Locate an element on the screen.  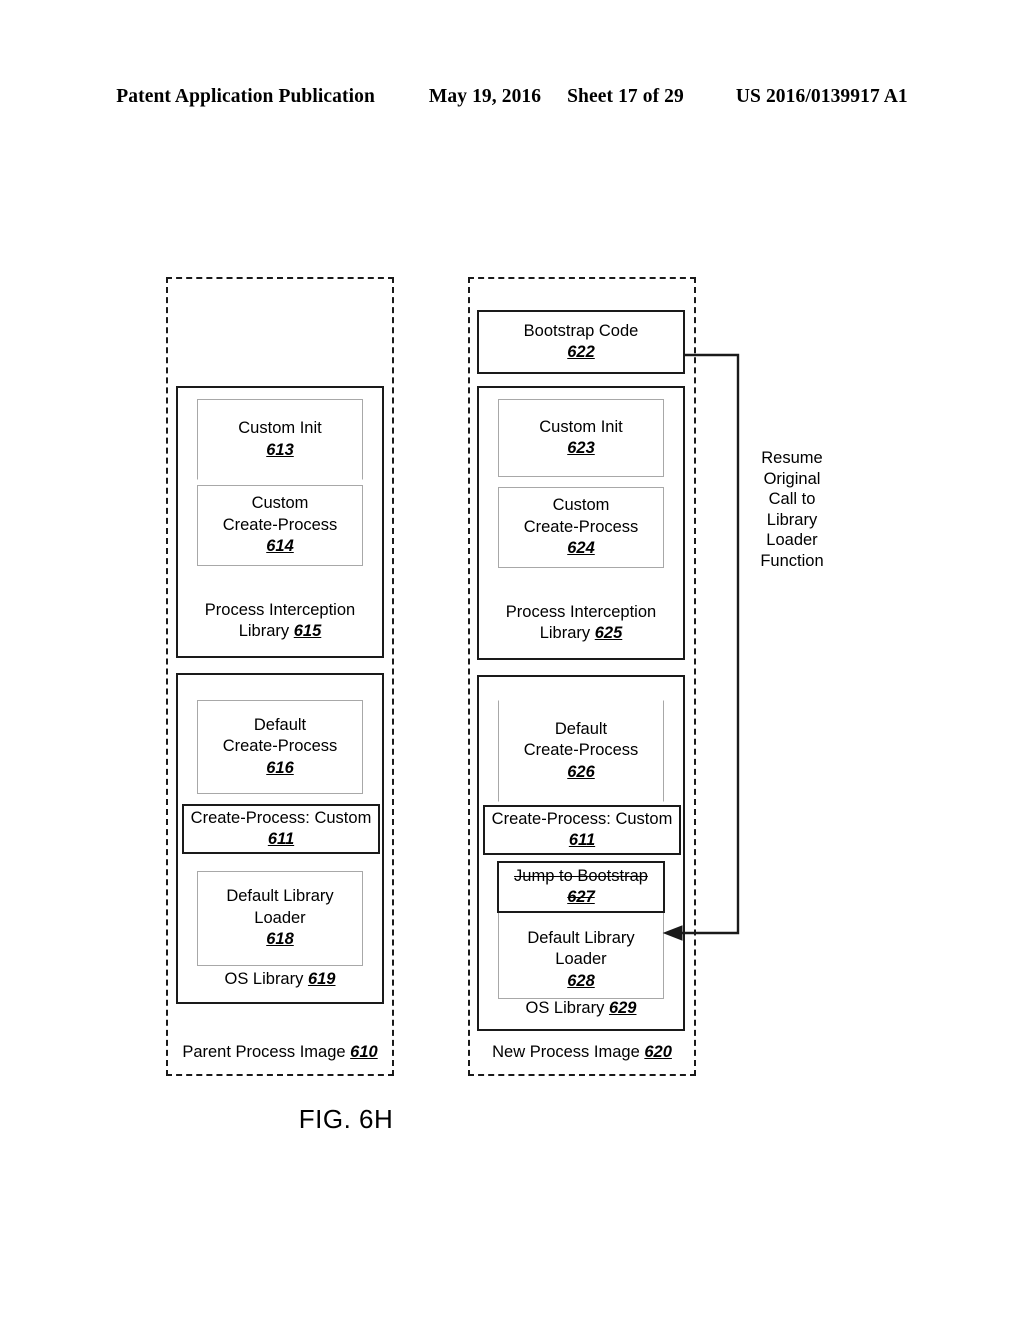
resume-line-2: Call to is located at coordinates (792, 499).